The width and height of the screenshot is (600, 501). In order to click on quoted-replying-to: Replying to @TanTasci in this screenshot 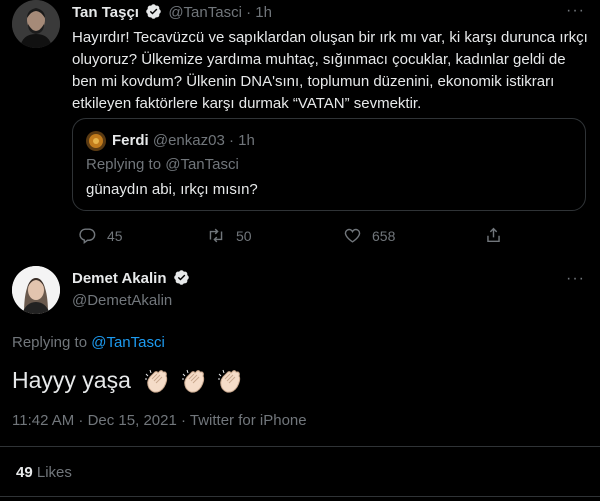, I will do `click(162, 164)`.